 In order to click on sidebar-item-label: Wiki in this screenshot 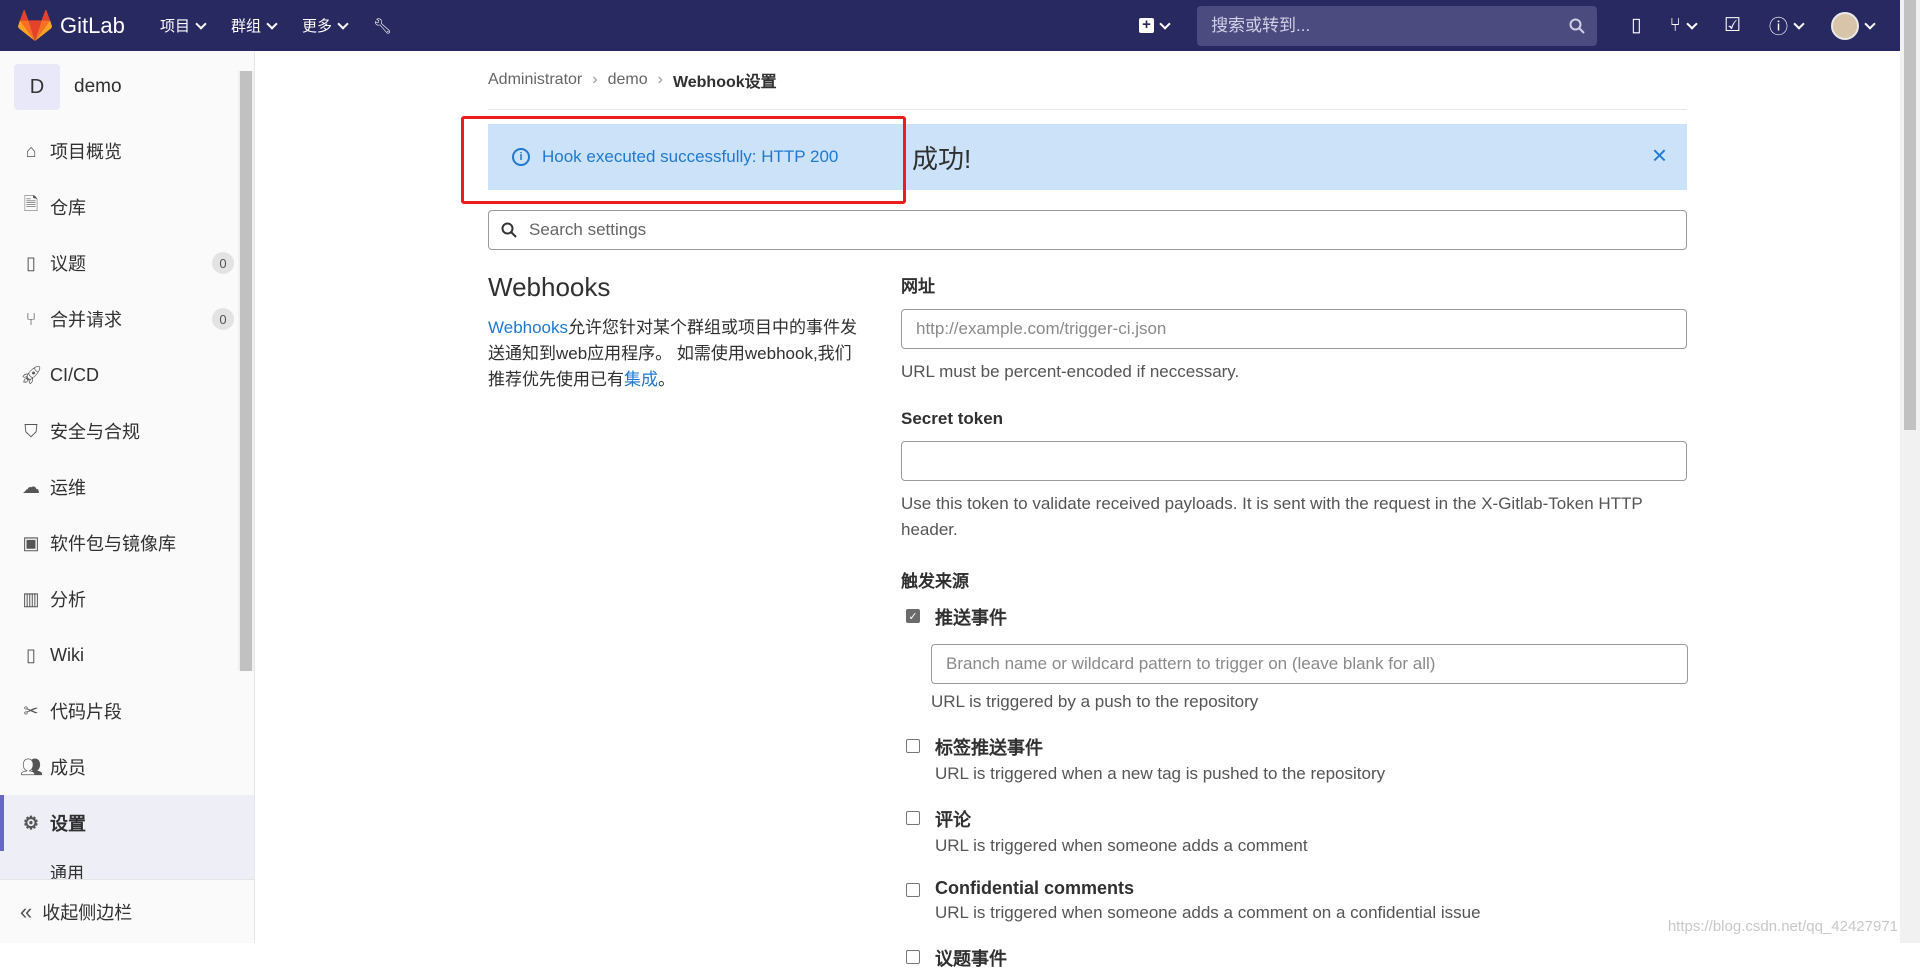, I will do `click(67, 654)`.